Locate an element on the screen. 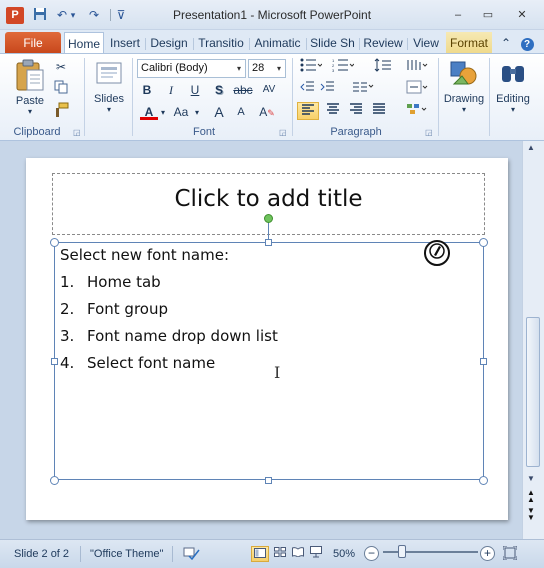 This screenshot has height=568, width=544. minimize-ribbon-icon: ⌃ is located at coordinates (506, 43).